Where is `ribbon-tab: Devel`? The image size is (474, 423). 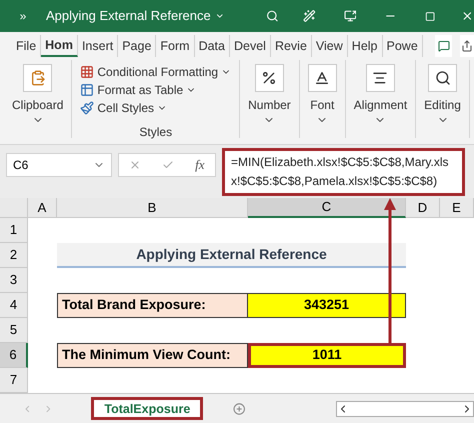 ribbon-tab: Devel is located at coordinates (250, 46).